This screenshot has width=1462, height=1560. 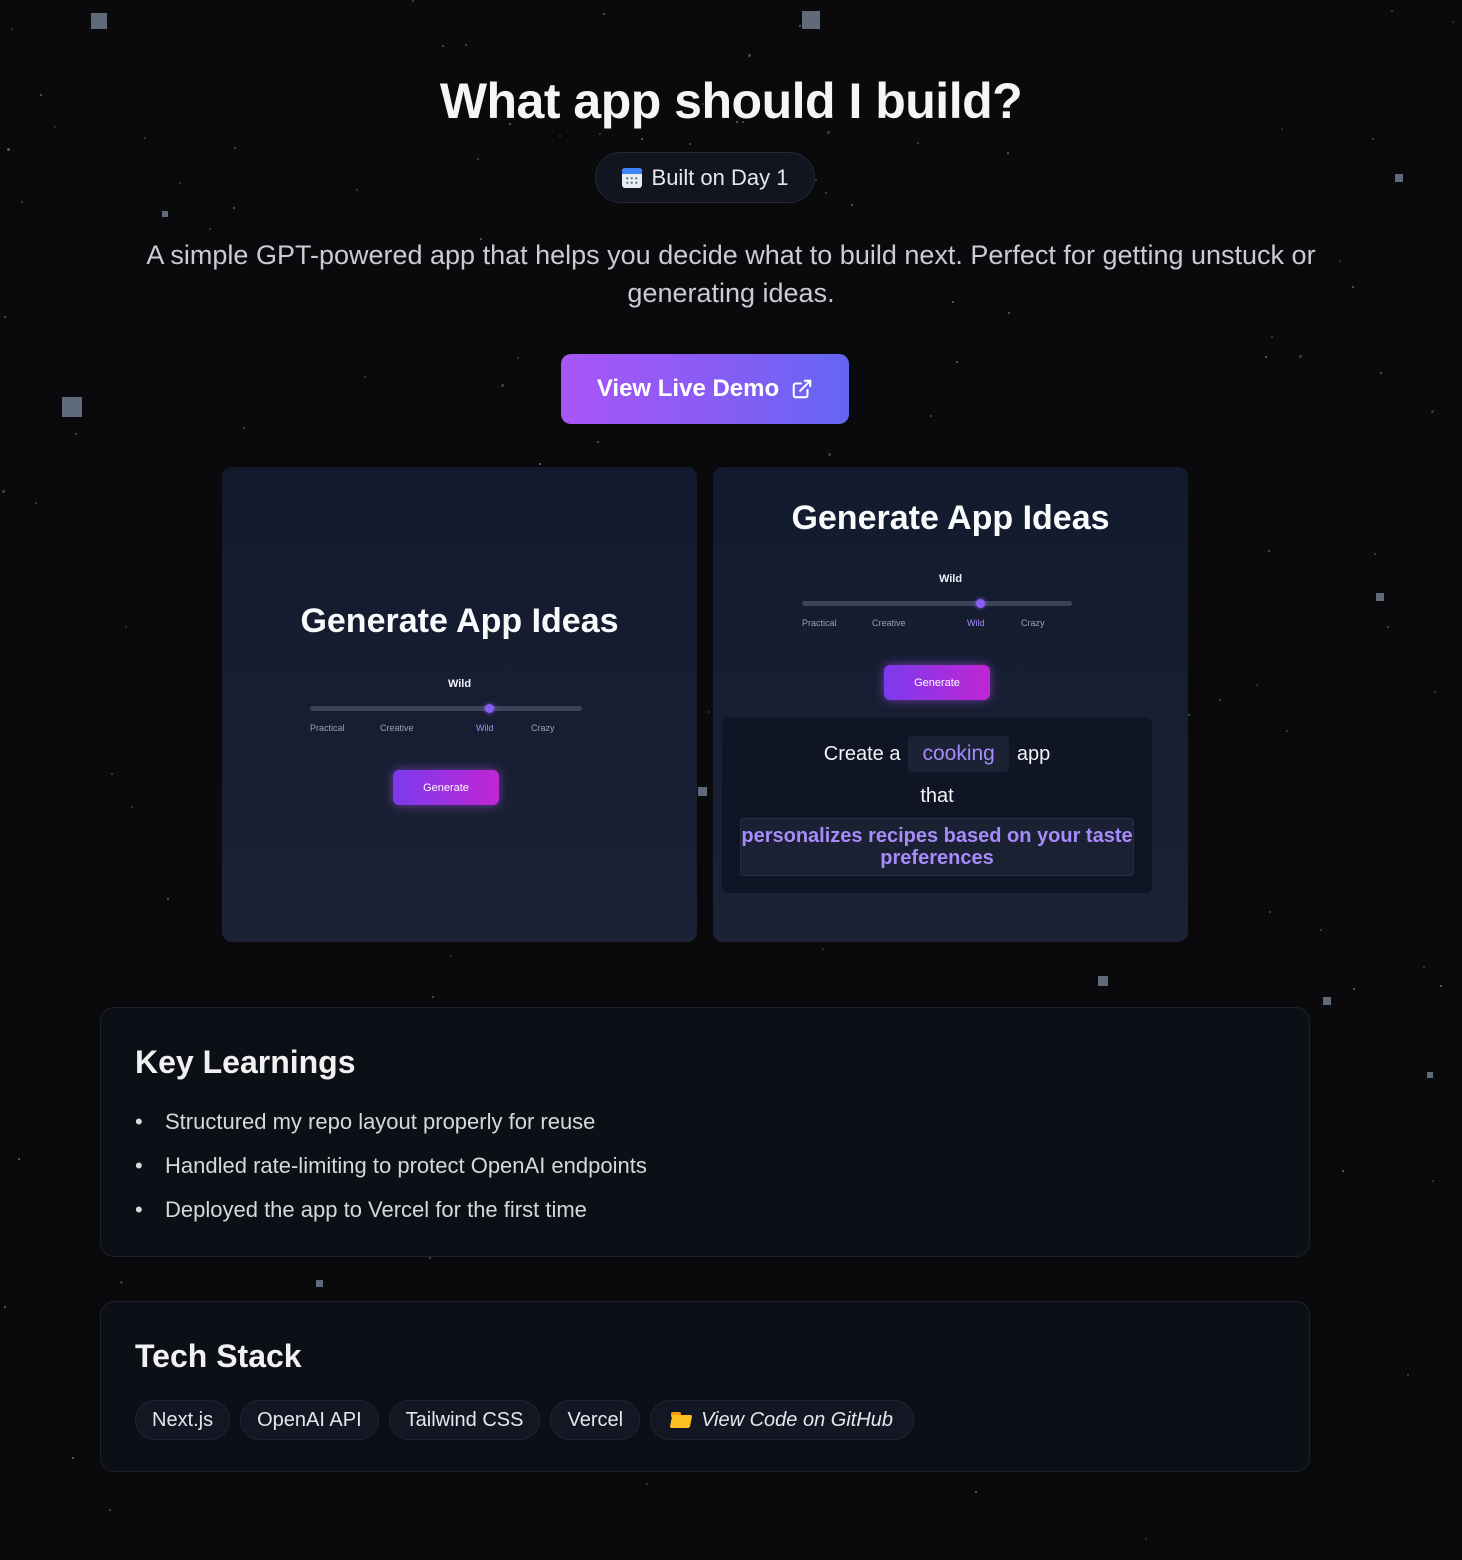 I want to click on idea-sentence: Create a cooking app, so click(x=937, y=754).